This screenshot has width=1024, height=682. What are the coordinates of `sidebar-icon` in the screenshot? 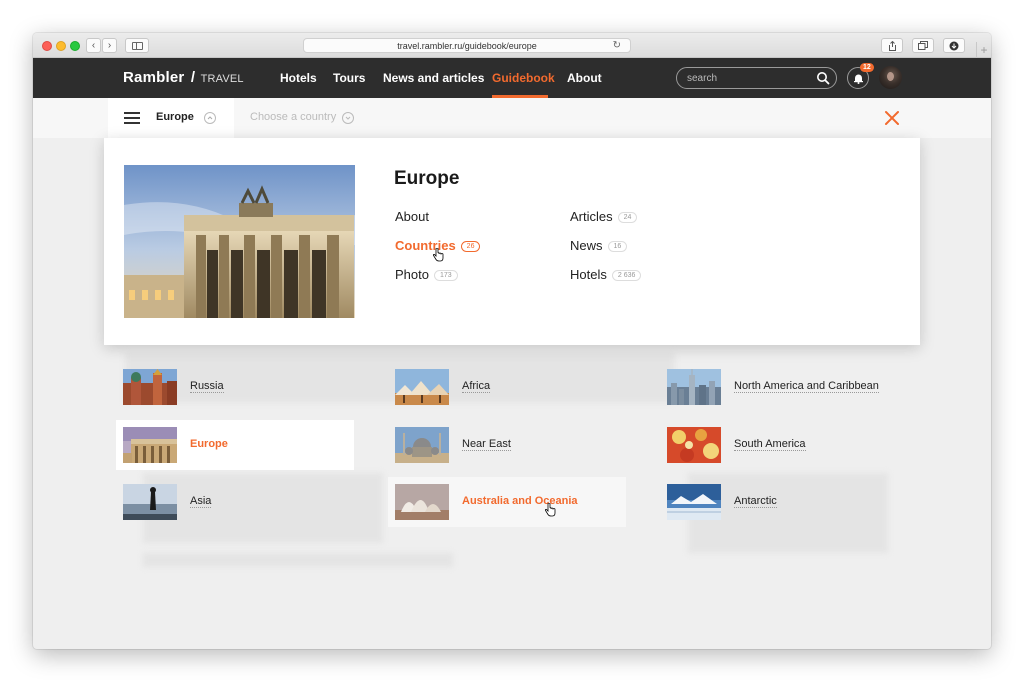 It's located at (137, 45).